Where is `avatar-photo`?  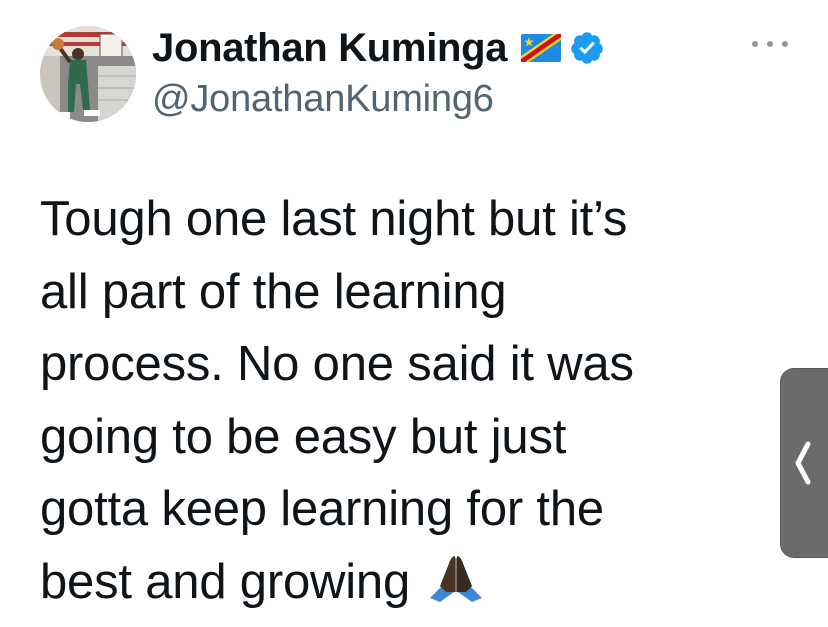 avatar-photo is located at coordinates (88, 74).